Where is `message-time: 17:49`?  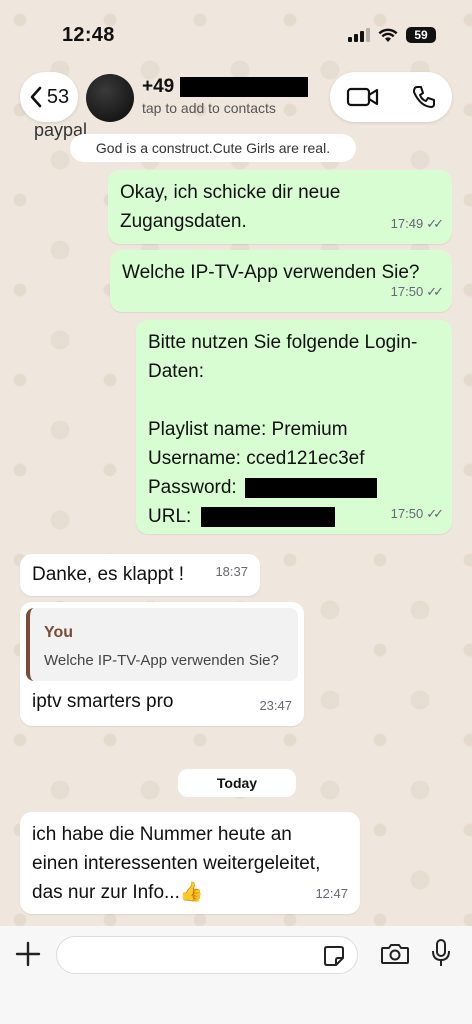
message-time: 17:49 is located at coordinates (407, 223).